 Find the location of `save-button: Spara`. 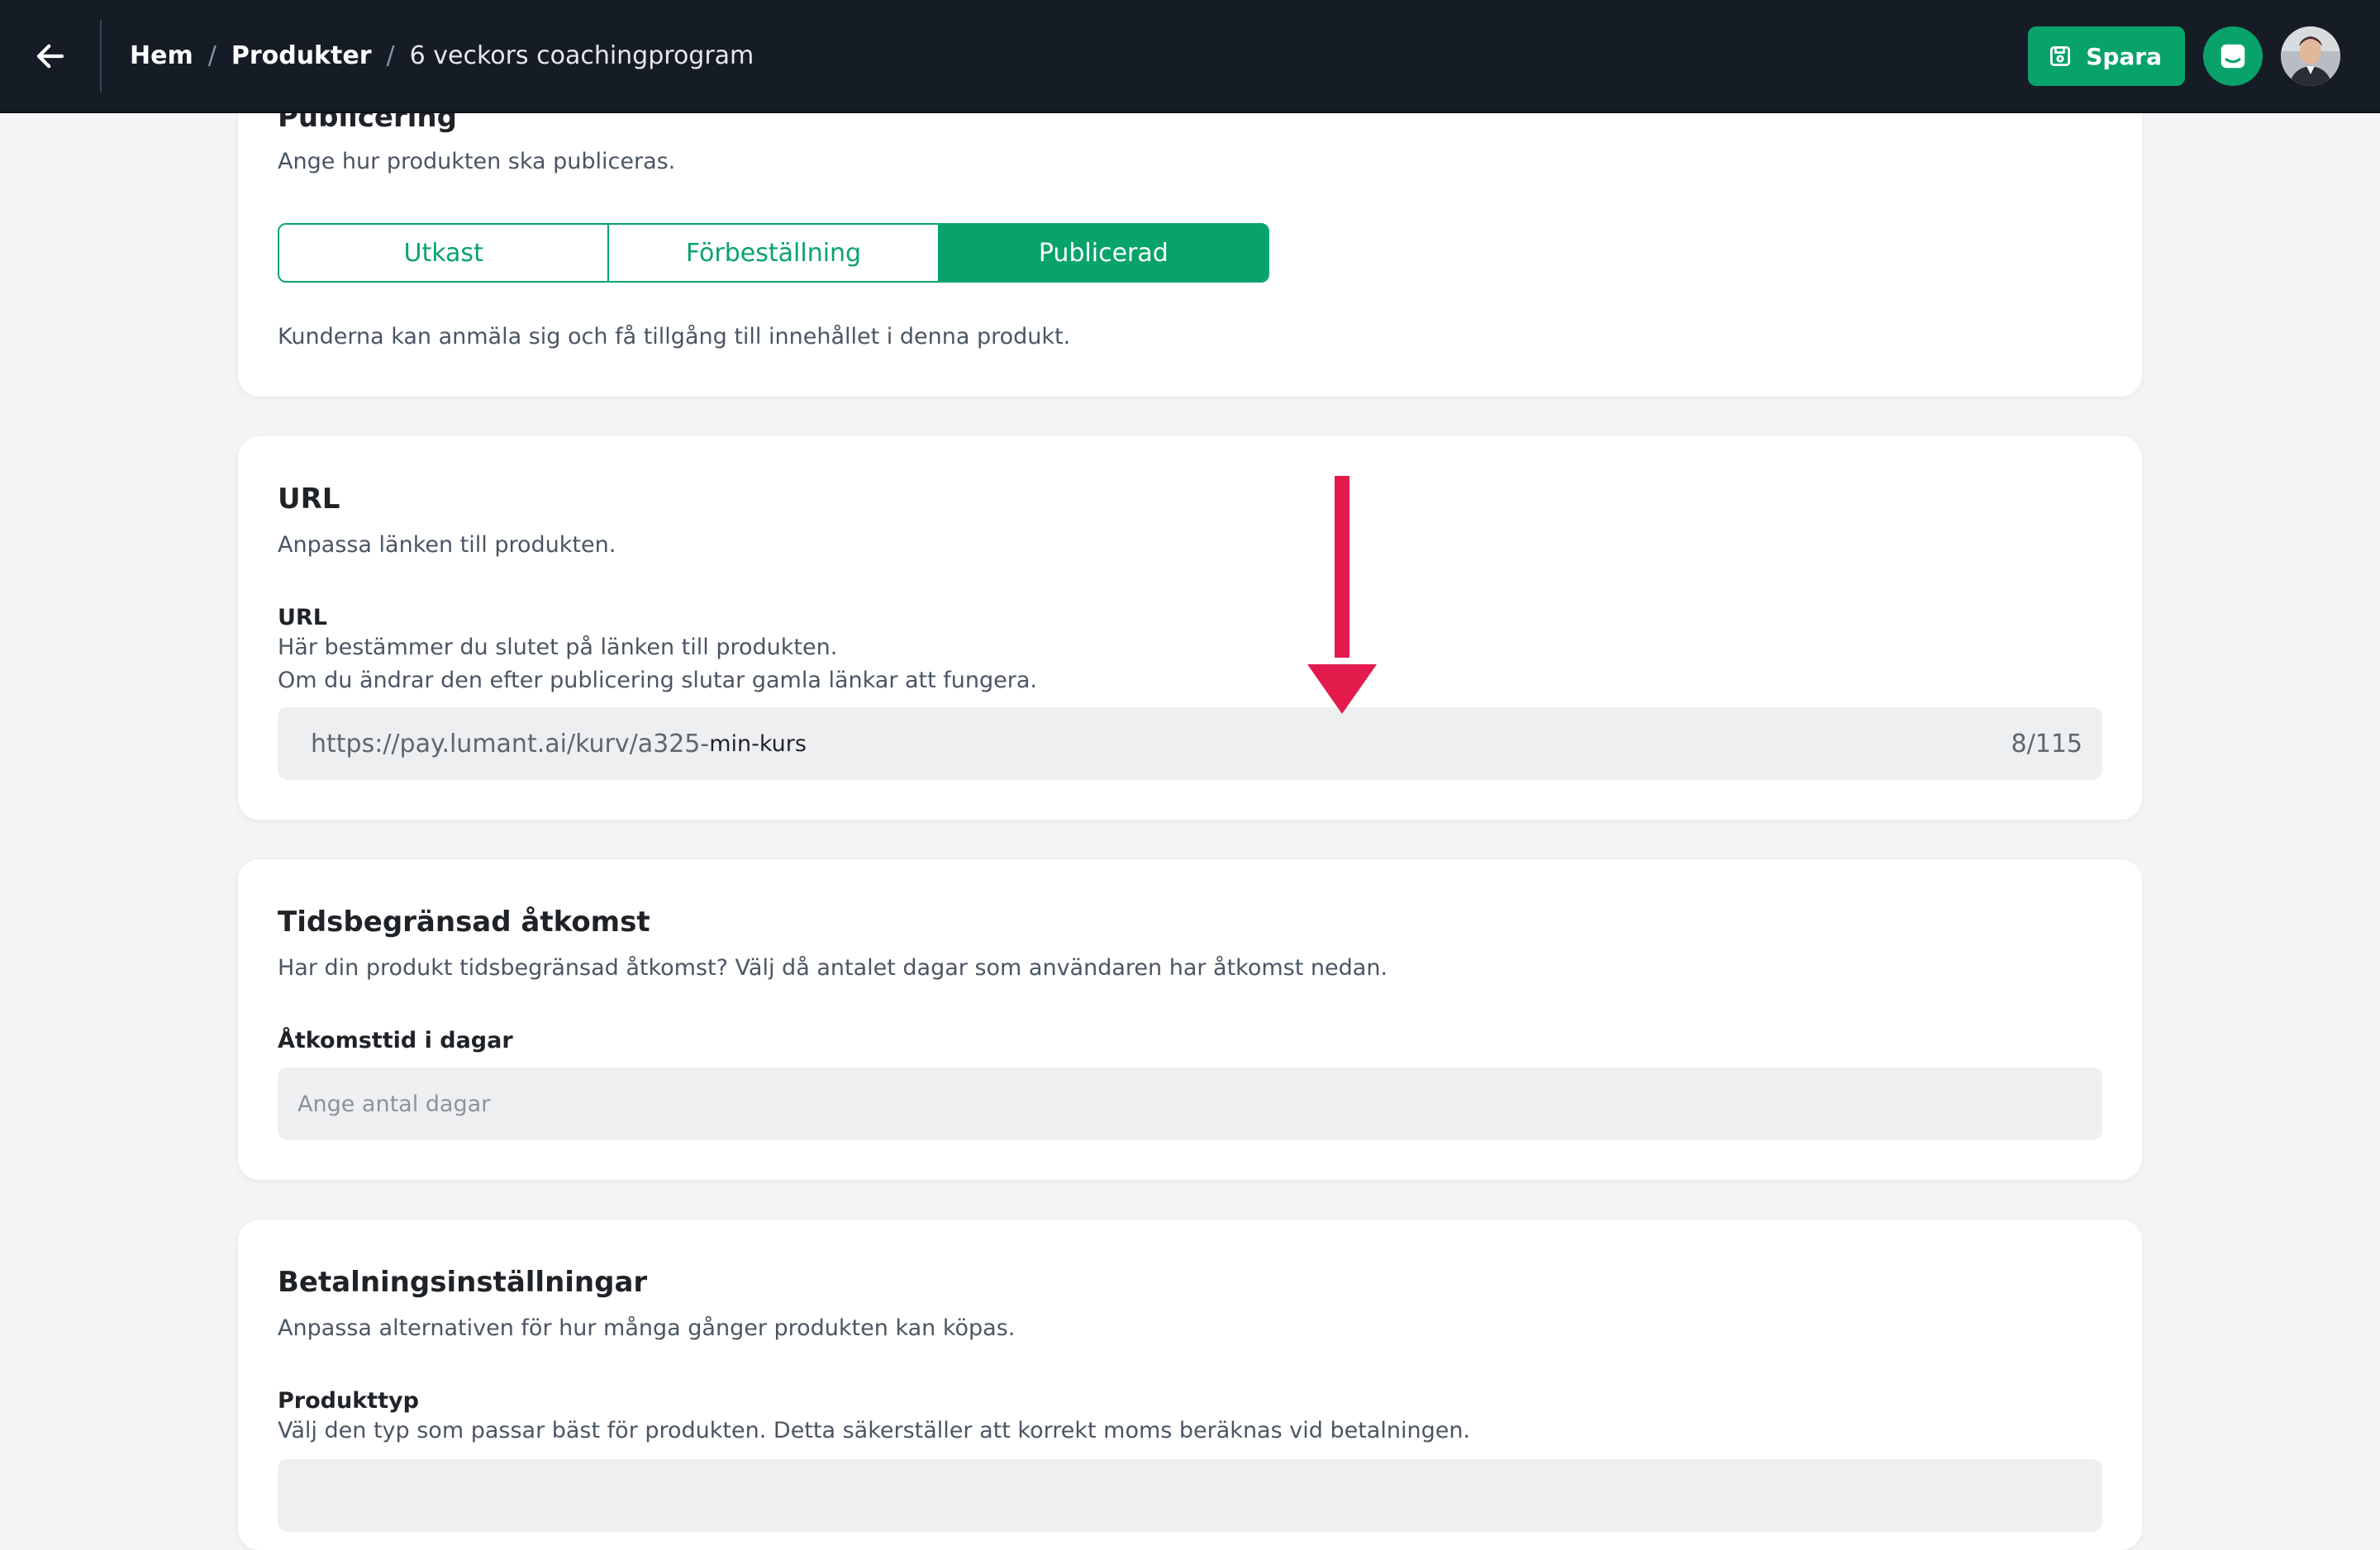

save-button: Spara is located at coordinates (2106, 56).